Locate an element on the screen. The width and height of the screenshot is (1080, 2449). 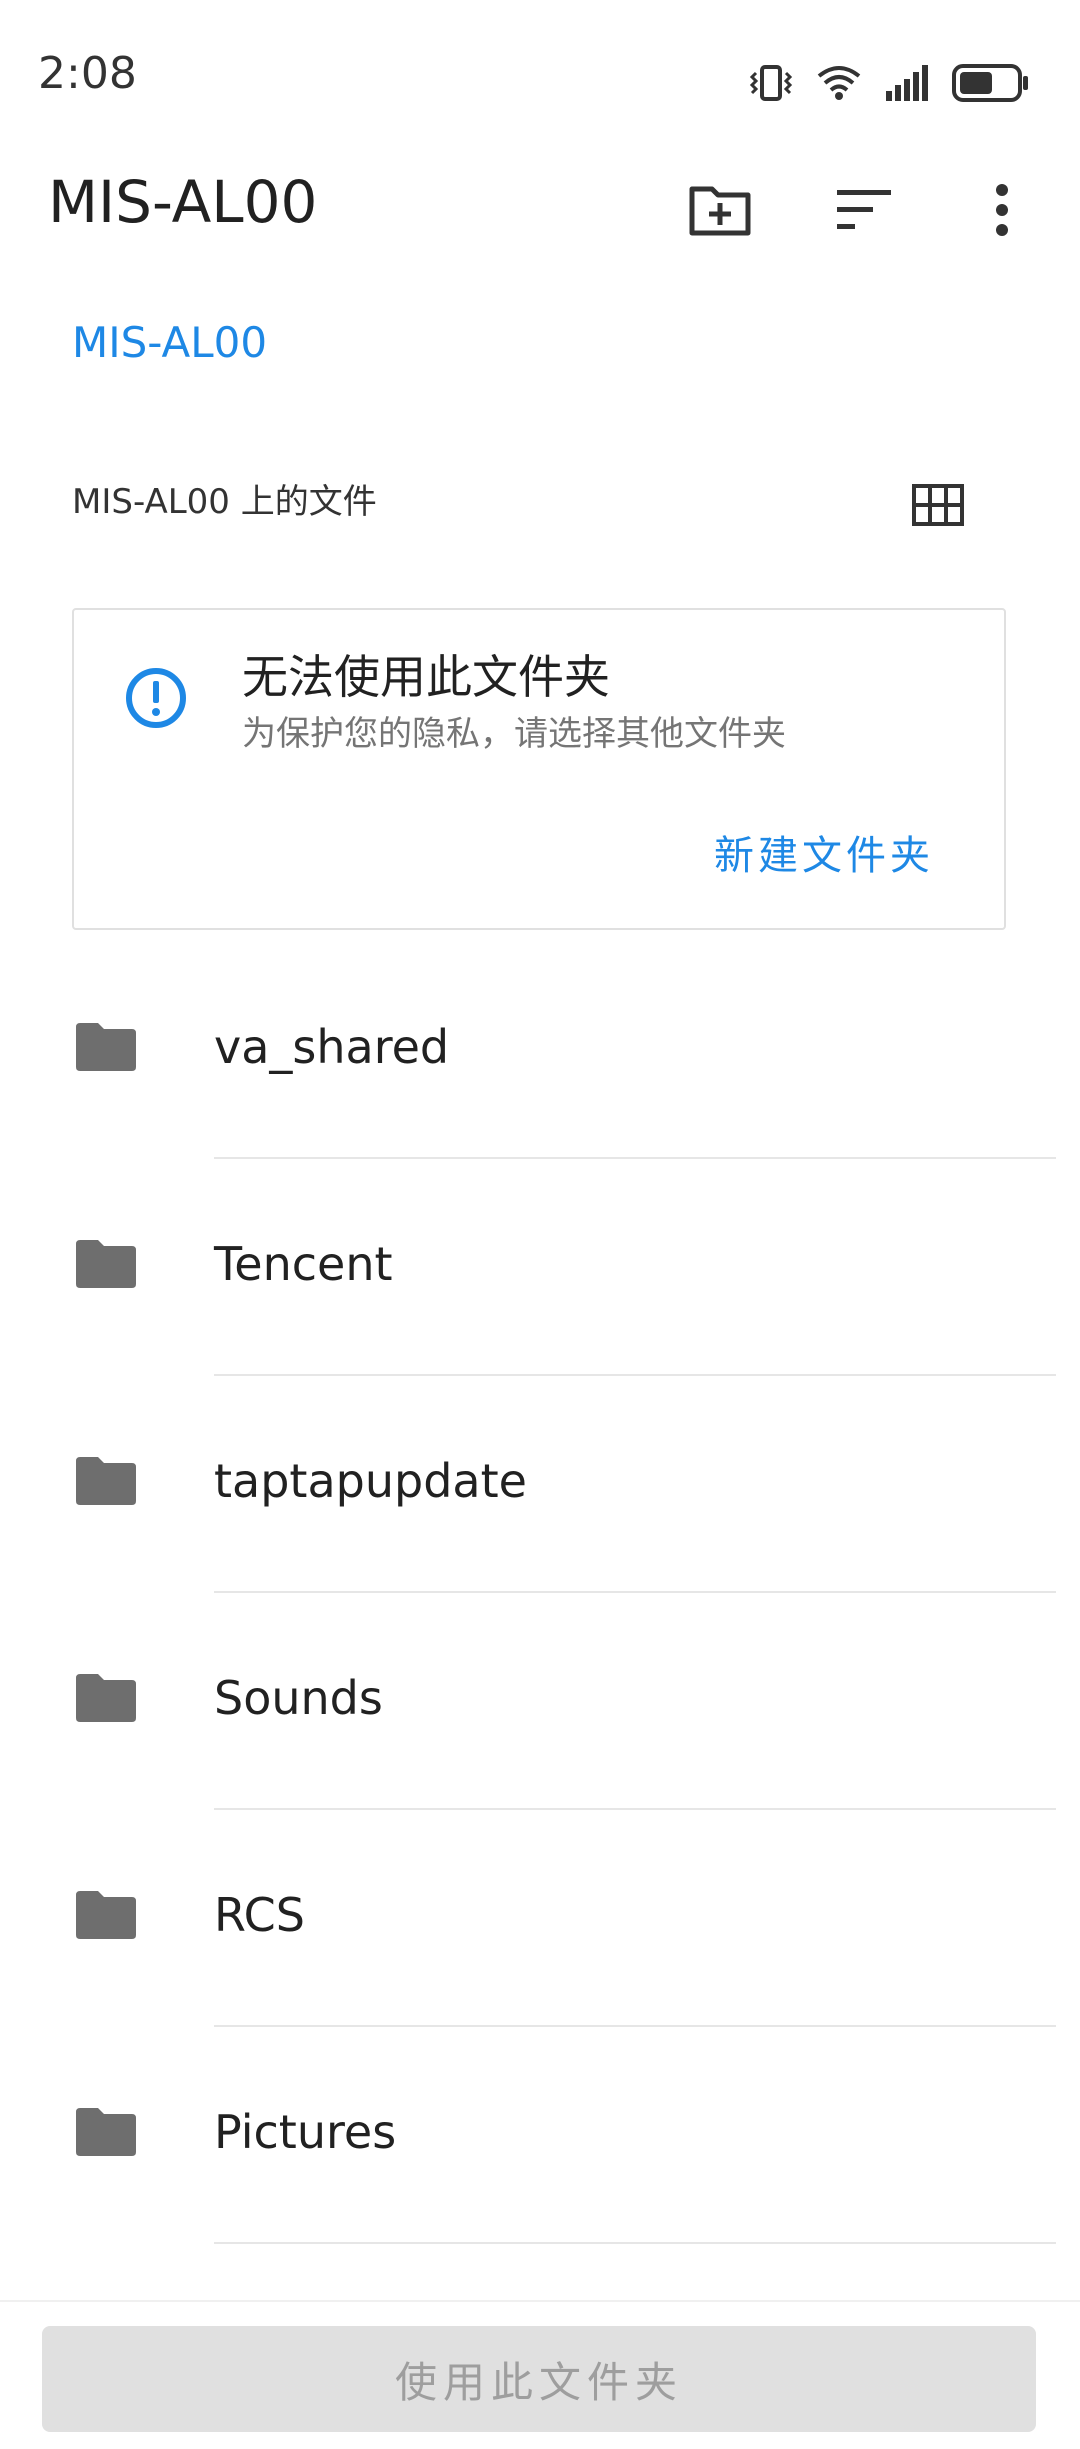
info-icon is located at coordinates (156, 698).